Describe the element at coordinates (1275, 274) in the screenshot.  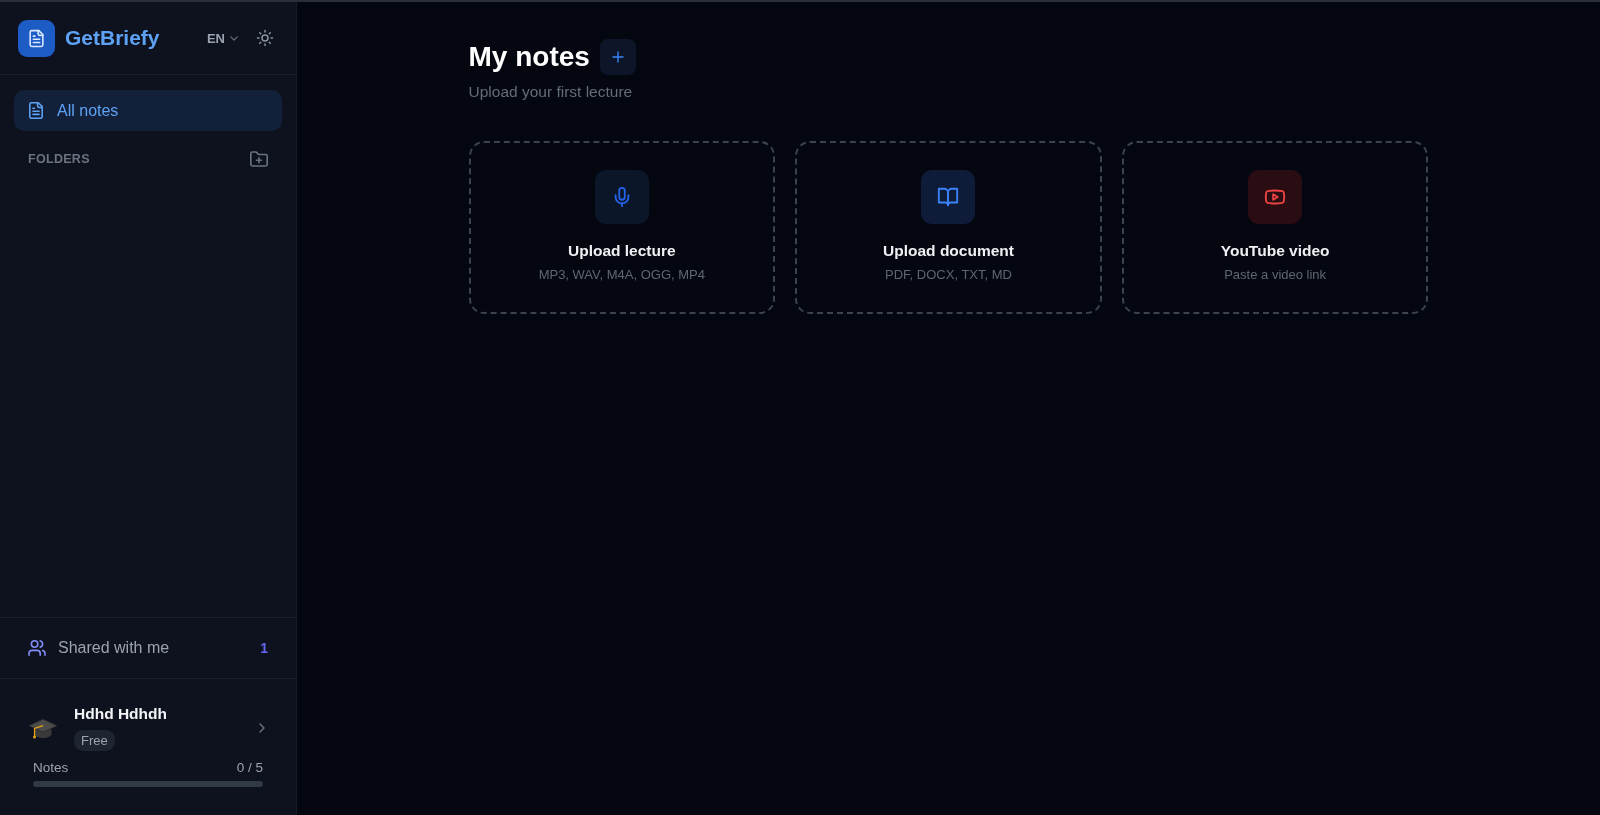
I see `card-hint: Paste a video link` at that location.